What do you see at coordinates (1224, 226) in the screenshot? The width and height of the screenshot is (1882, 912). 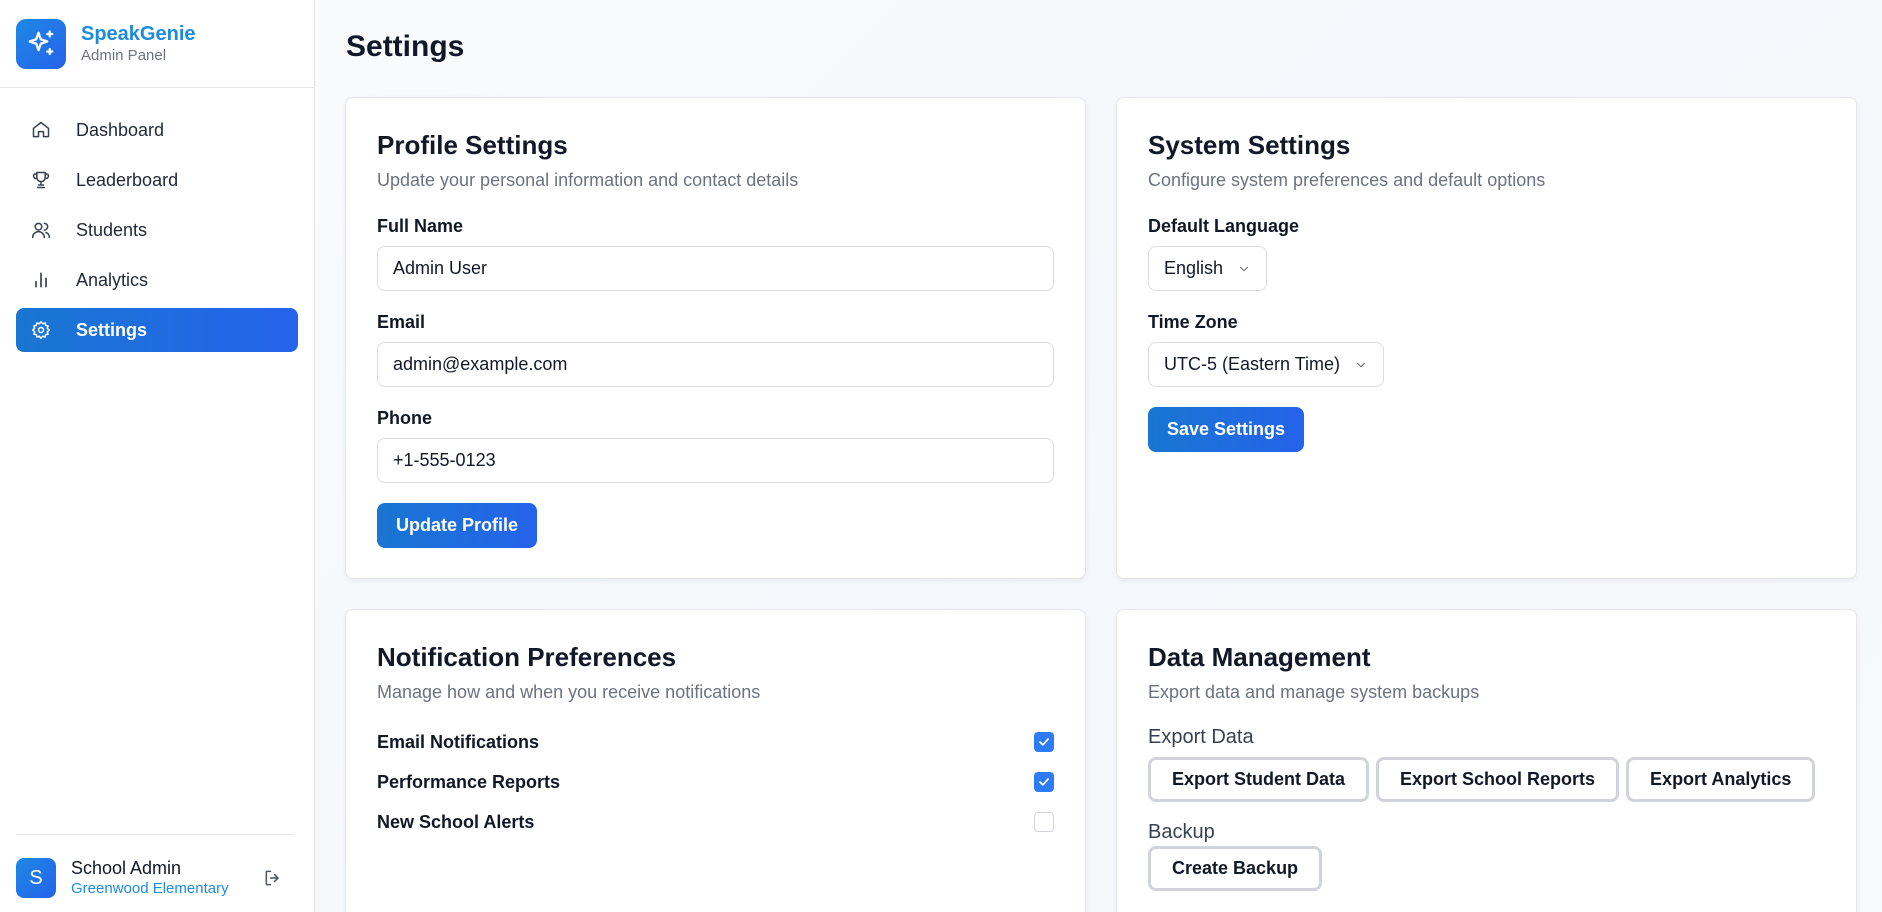 I see `default-language-label: Default Language` at bounding box center [1224, 226].